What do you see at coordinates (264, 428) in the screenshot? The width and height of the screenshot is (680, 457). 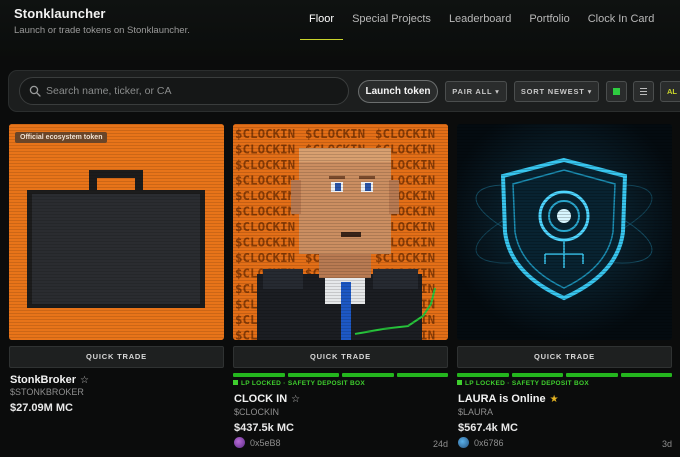 I see `market-cap: $437.5k MC` at bounding box center [264, 428].